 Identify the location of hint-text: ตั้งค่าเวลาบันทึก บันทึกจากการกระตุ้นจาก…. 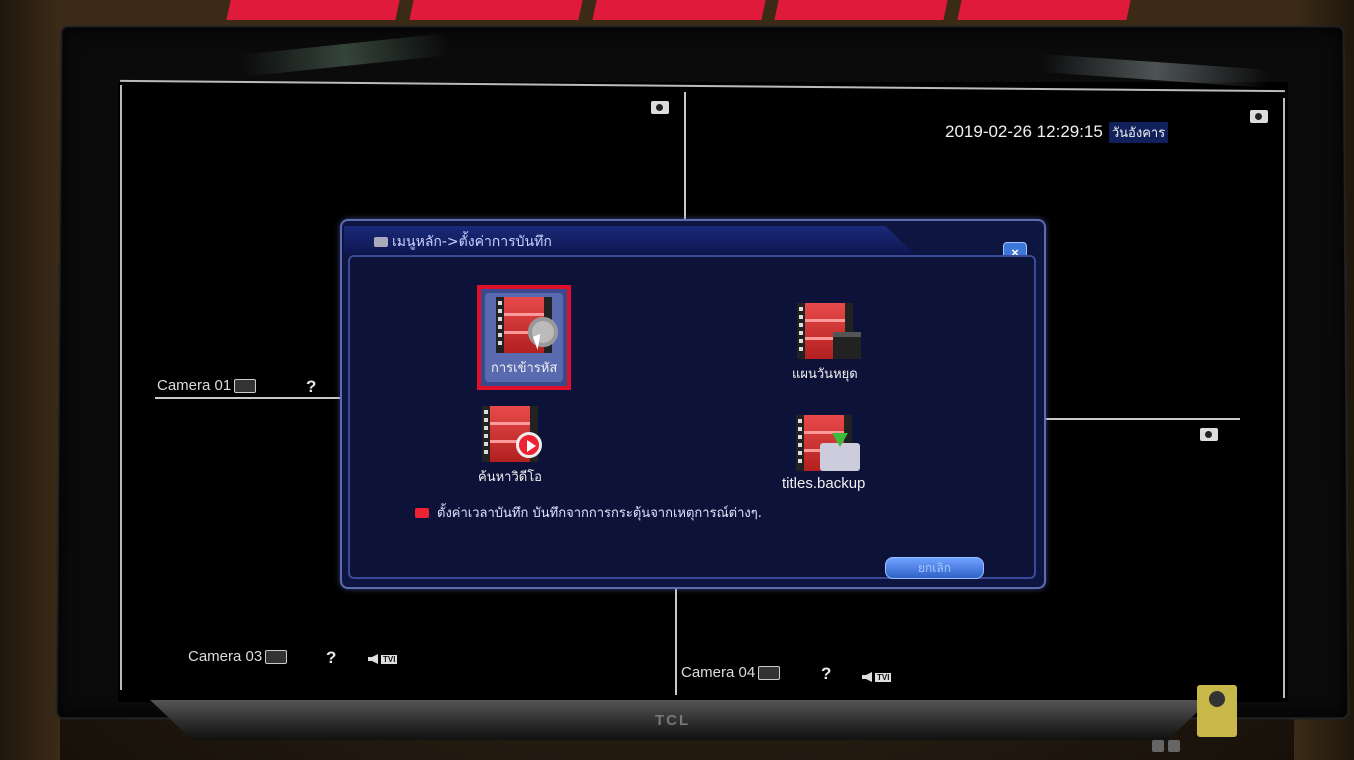
(599, 513).